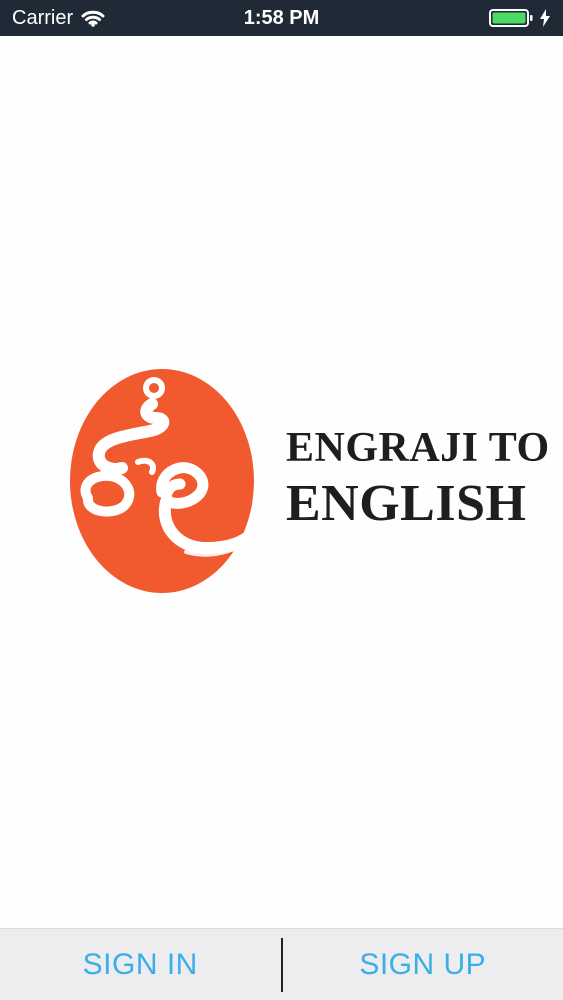 This screenshot has width=563, height=1000. What do you see at coordinates (43, 17) in the screenshot?
I see `carrier-label: Carrier` at bounding box center [43, 17].